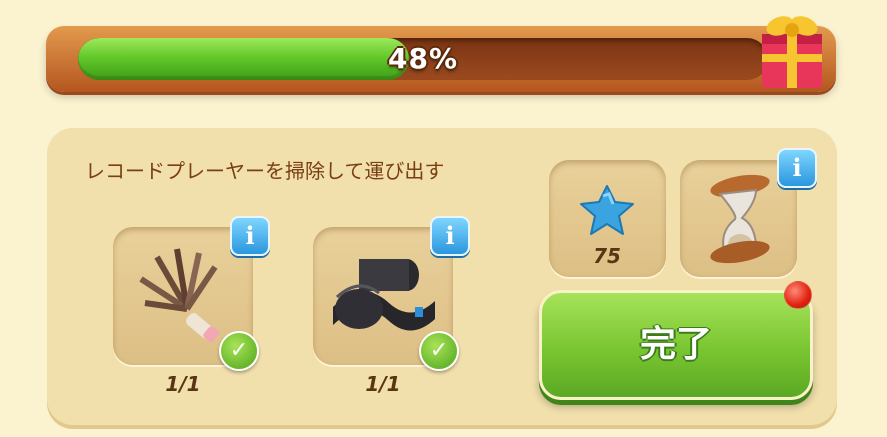 This screenshot has height=437, width=887. Describe the element at coordinates (384, 295) in the screenshot. I see `vinyl-records-icon` at that location.